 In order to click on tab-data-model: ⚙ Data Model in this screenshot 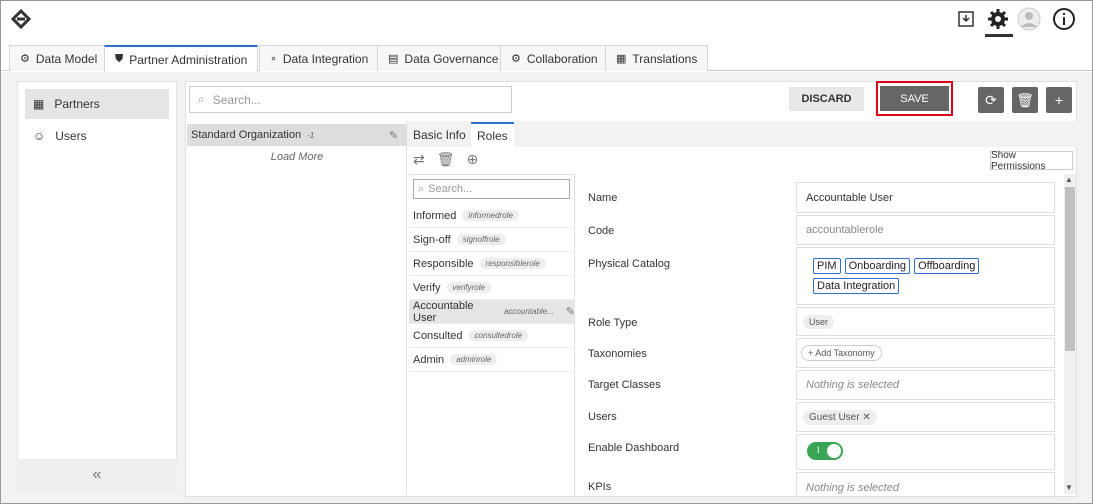, I will do `click(59, 58)`.